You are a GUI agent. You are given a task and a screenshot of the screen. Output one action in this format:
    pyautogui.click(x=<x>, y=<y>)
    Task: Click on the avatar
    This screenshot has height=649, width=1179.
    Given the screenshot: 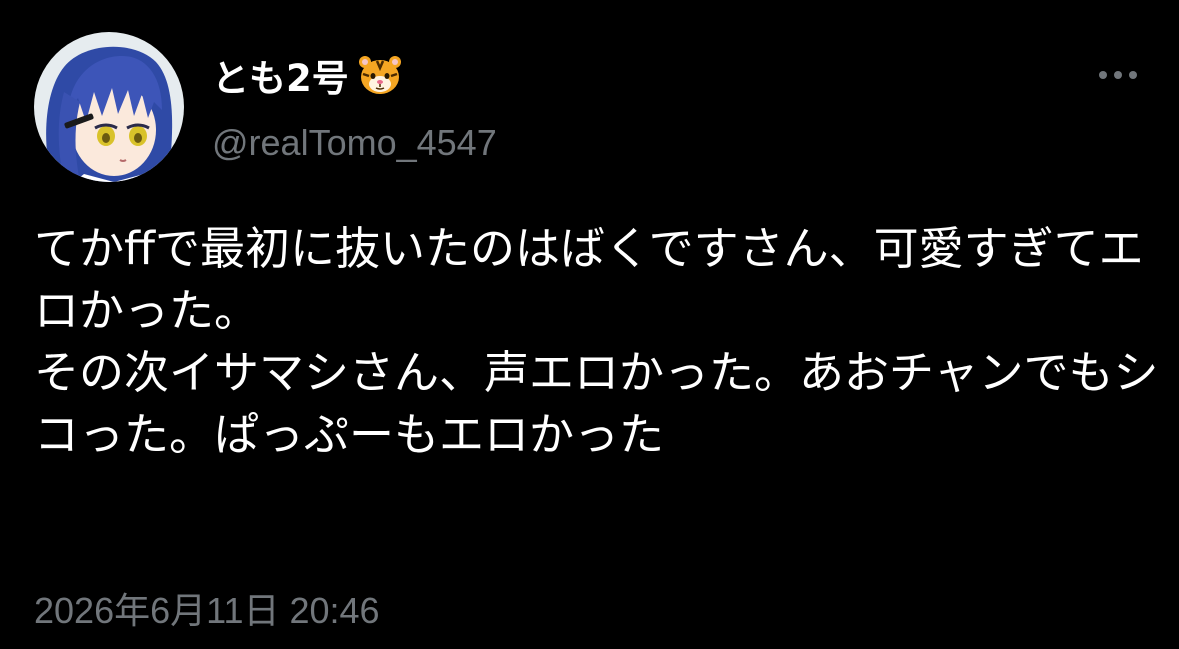 What is the action you would take?
    pyautogui.click(x=109, y=107)
    